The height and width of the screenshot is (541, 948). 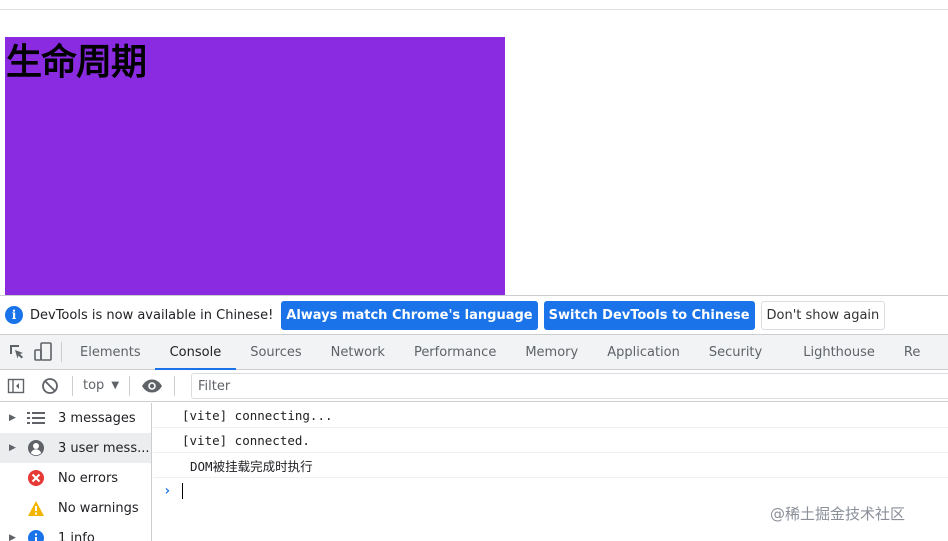 What do you see at coordinates (94, 385) in the screenshot?
I see `context-selector-value: top` at bounding box center [94, 385].